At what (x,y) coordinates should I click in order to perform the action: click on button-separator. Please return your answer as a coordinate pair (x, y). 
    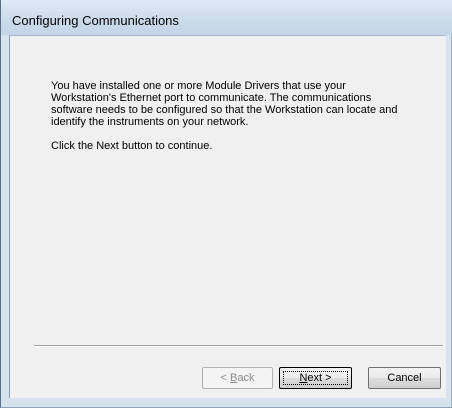
    Looking at the image, I should click on (238, 346).